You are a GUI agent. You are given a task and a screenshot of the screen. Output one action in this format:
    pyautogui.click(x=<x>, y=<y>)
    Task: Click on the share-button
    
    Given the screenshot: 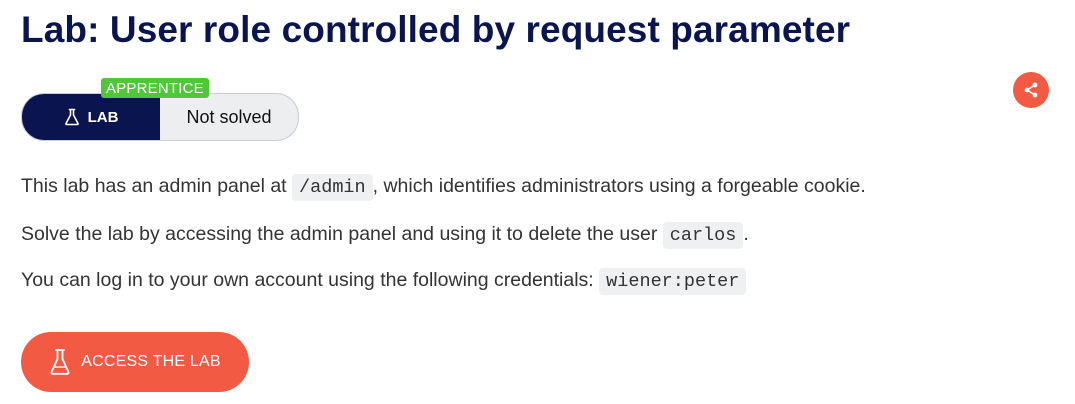 What is the action you would take?
    pyautogui.click(x=1031, y=90)
    